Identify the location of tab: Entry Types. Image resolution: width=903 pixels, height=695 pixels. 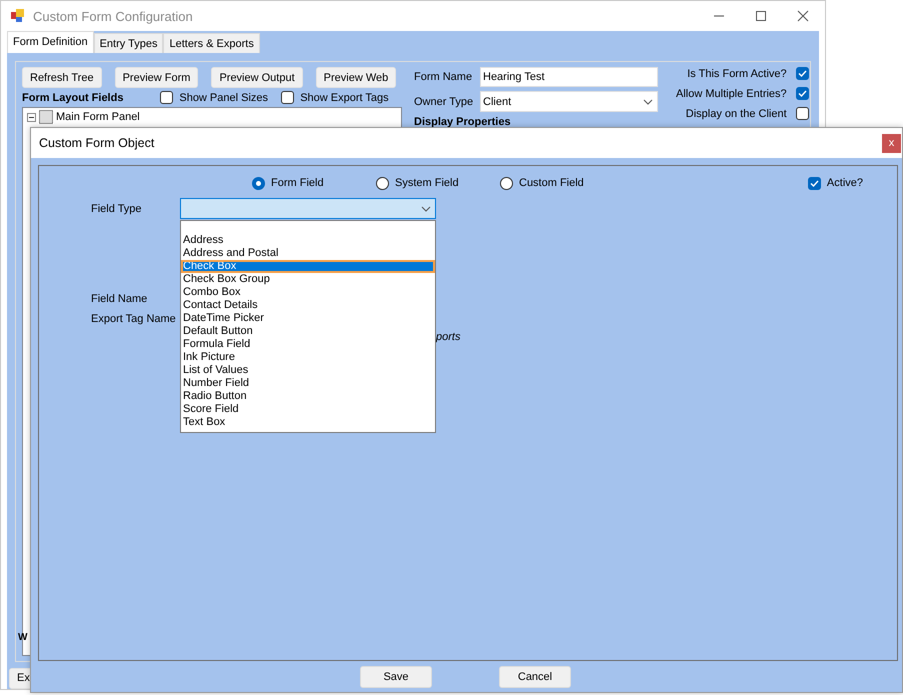
(129, 43).